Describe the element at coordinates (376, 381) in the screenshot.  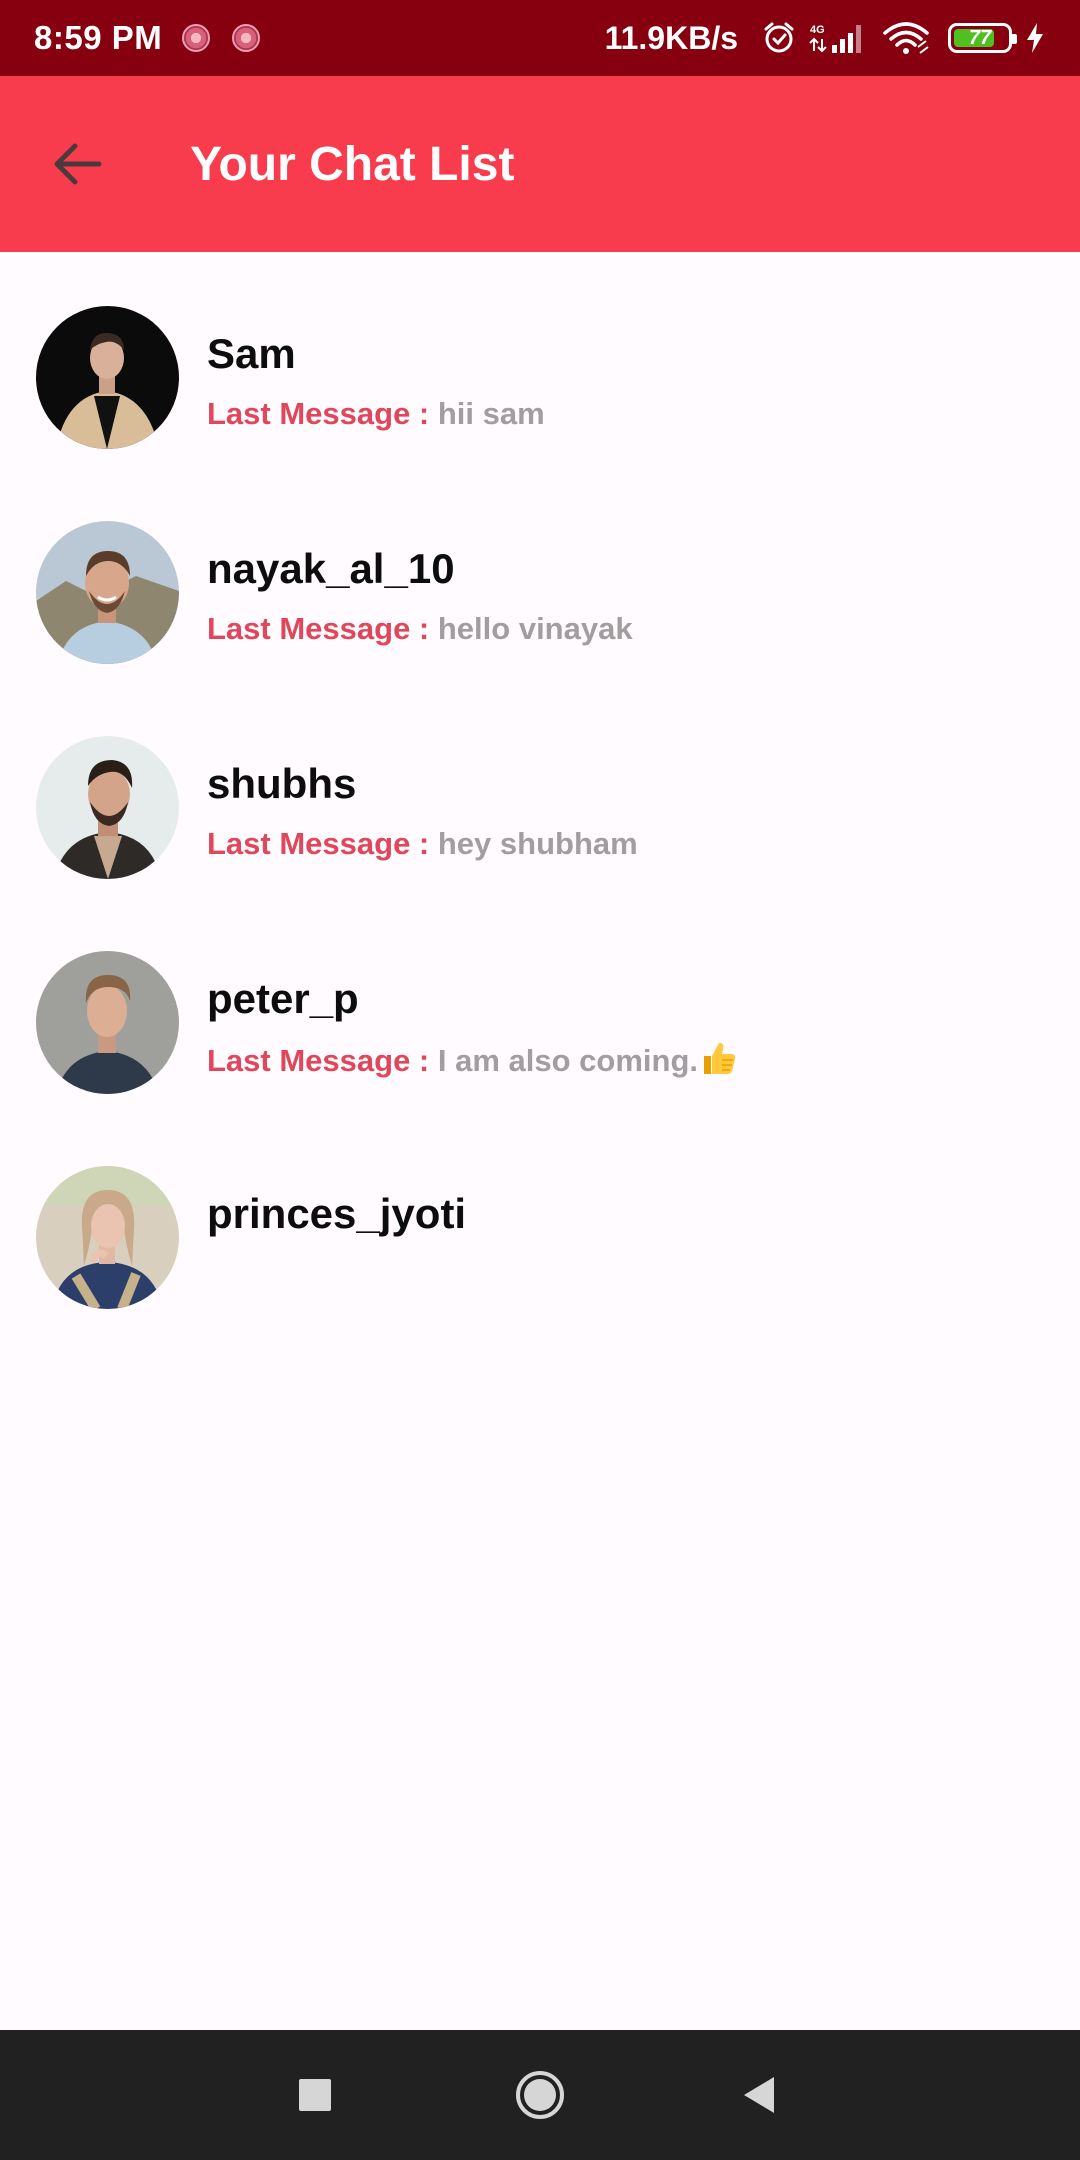
I see `chat-text: Sam Last Message : hii sam` at that location.